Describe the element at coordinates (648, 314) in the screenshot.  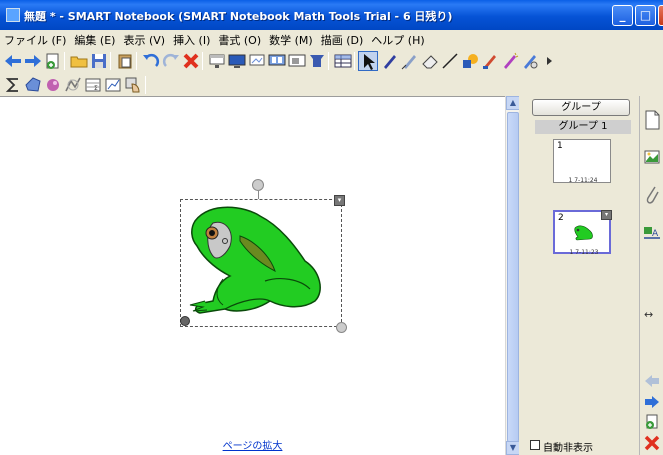
I see `expand-panel-icon: ↔` at that location.